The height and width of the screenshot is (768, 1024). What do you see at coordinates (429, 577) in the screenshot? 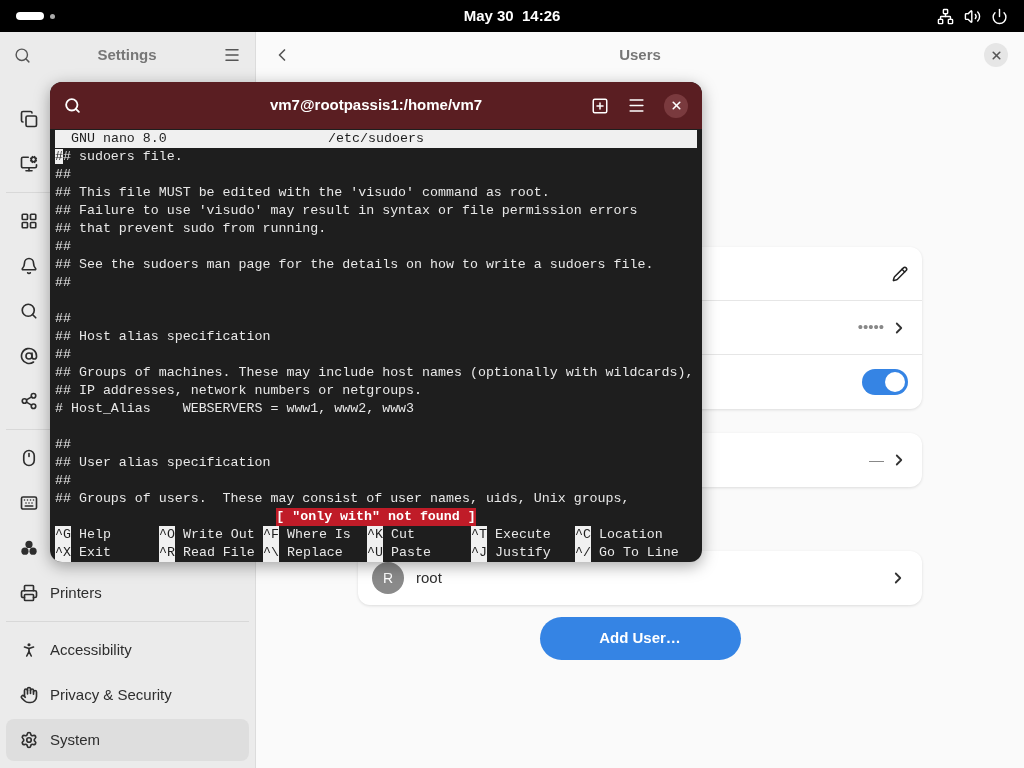
I see `user-name: root` at bounding box center [429, 577].